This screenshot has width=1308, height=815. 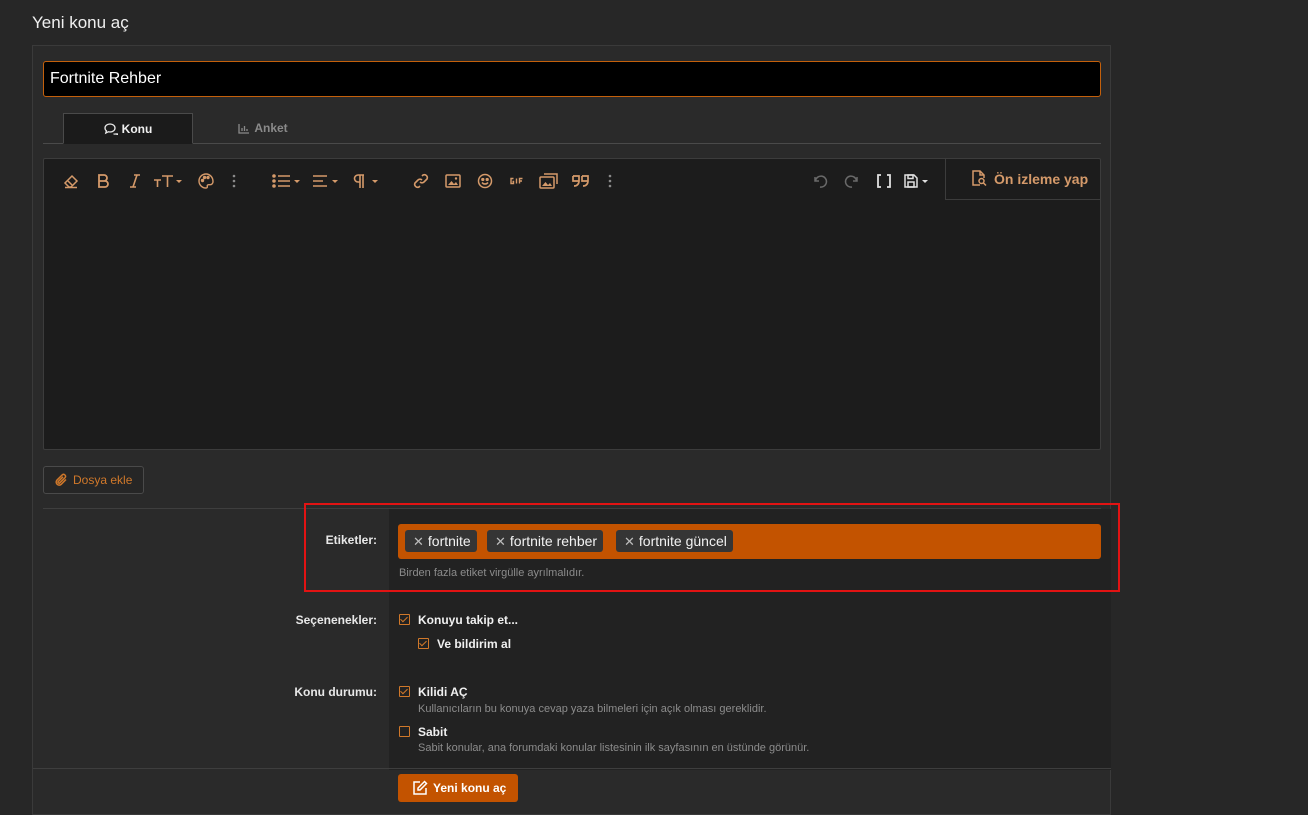 I want to click on sticky-checkbox, so click(x=404, y=731).